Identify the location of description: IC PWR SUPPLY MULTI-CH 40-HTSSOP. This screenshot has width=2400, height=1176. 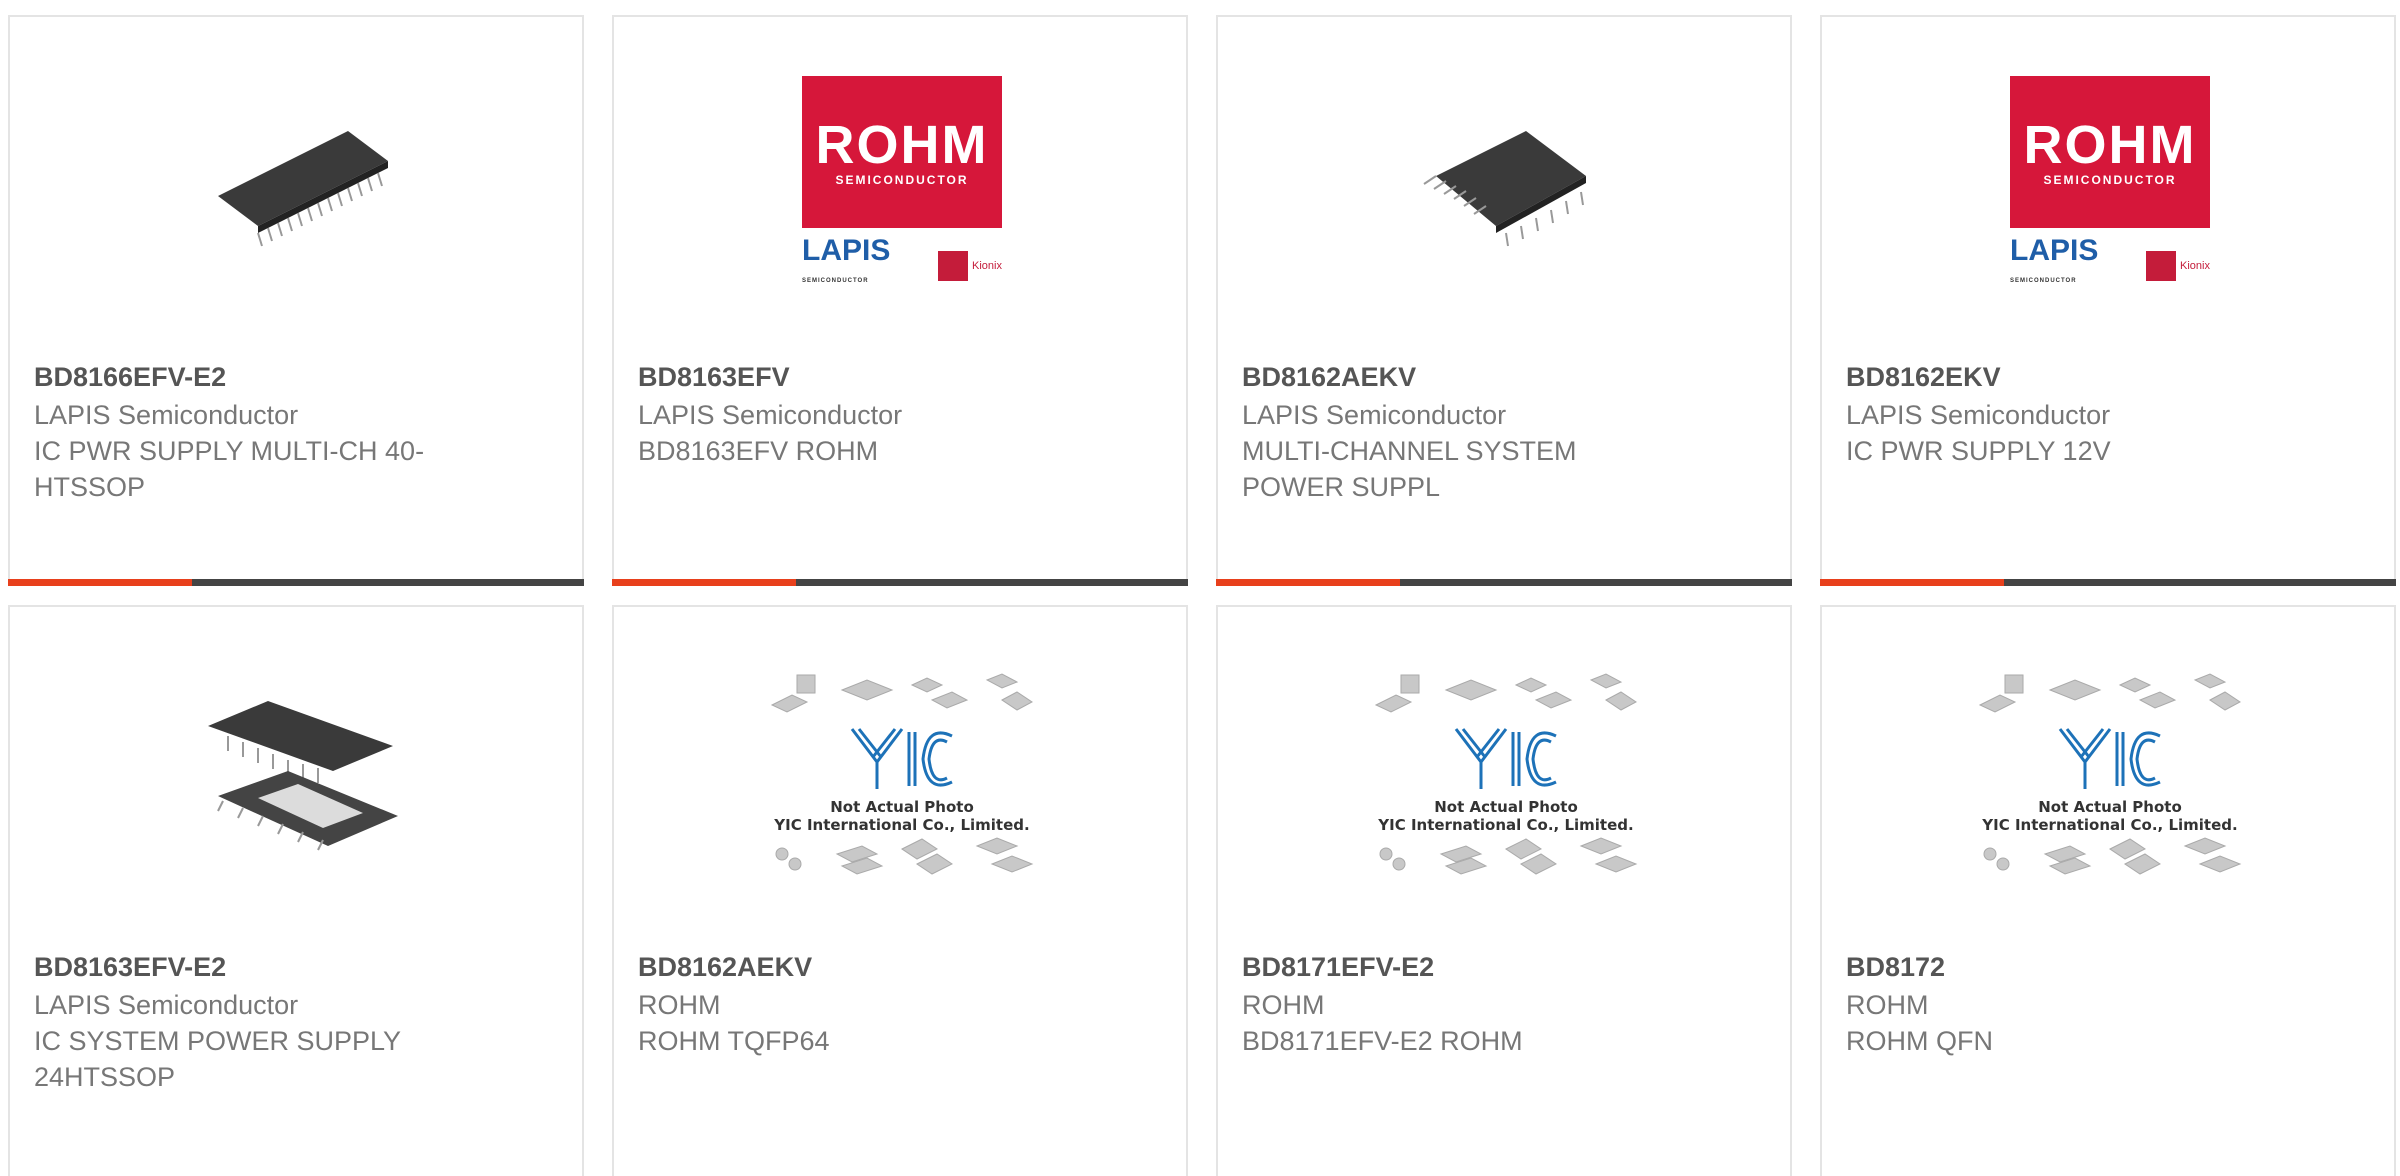
(229, 469).